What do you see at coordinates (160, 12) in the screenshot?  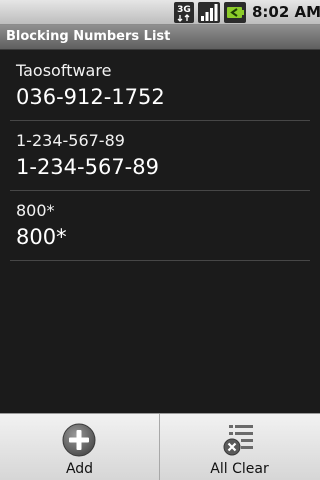 I see `status-bar: 3G 8:02 AM` at bounding box center [160, 12].